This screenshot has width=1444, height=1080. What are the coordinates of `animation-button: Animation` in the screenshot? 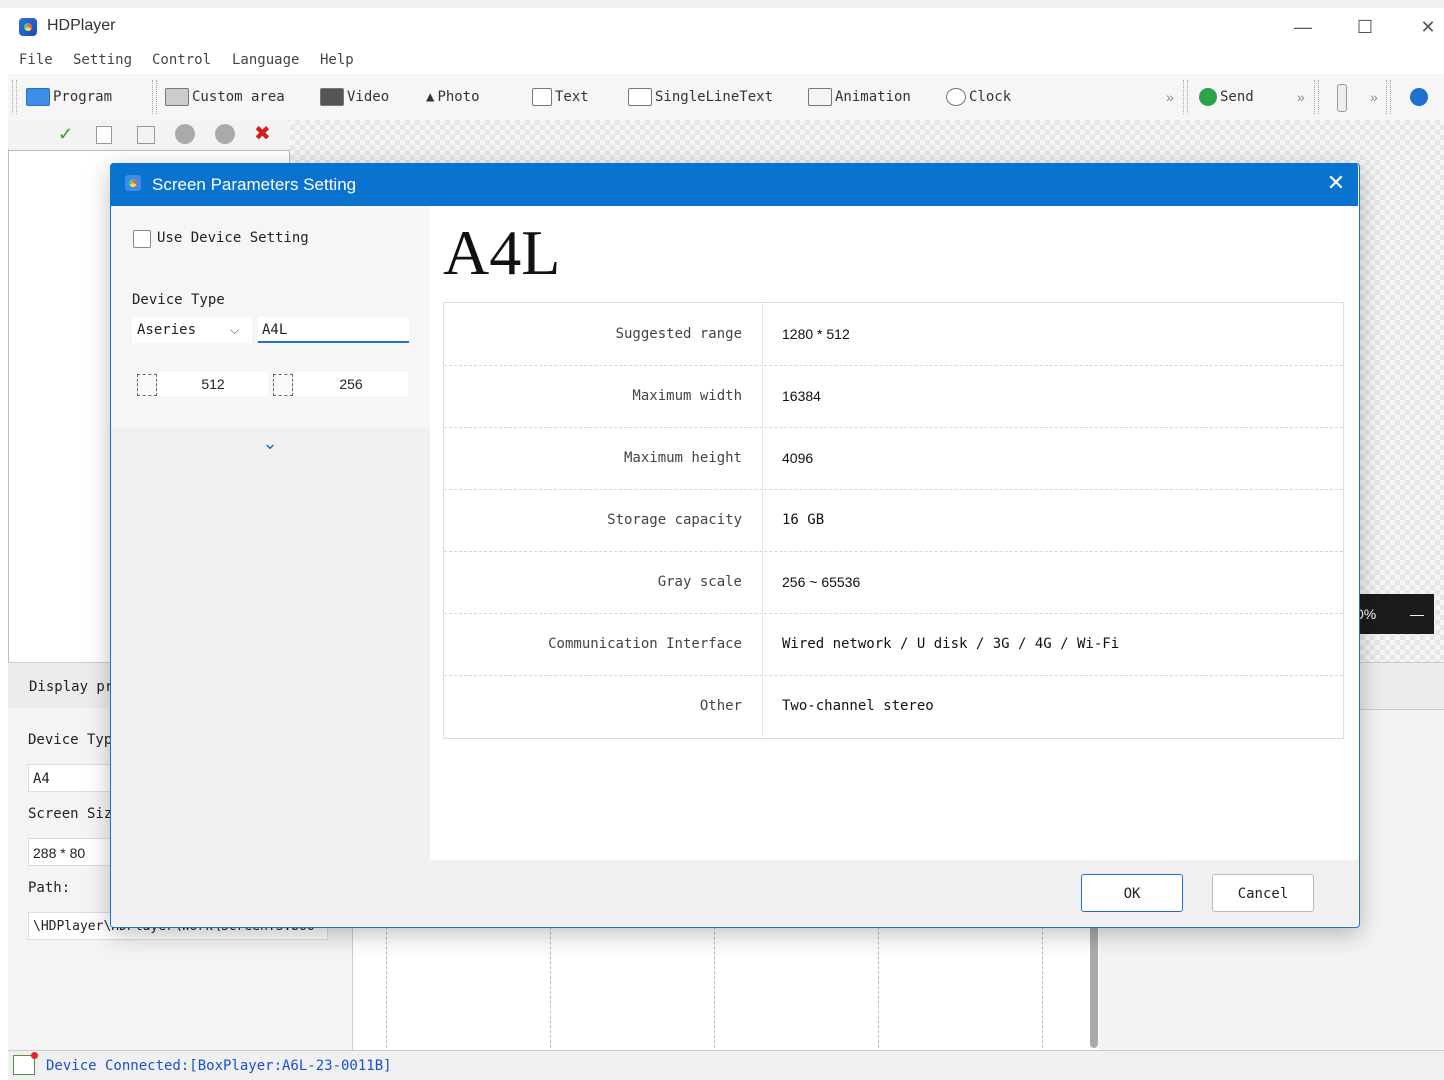 It's located at (859, 97).